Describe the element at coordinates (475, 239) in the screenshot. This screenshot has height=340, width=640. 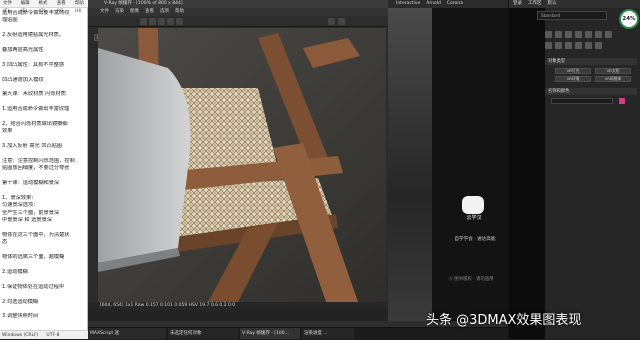
I see `logo-subtext: 自学学会 · 进达高能` at that location.